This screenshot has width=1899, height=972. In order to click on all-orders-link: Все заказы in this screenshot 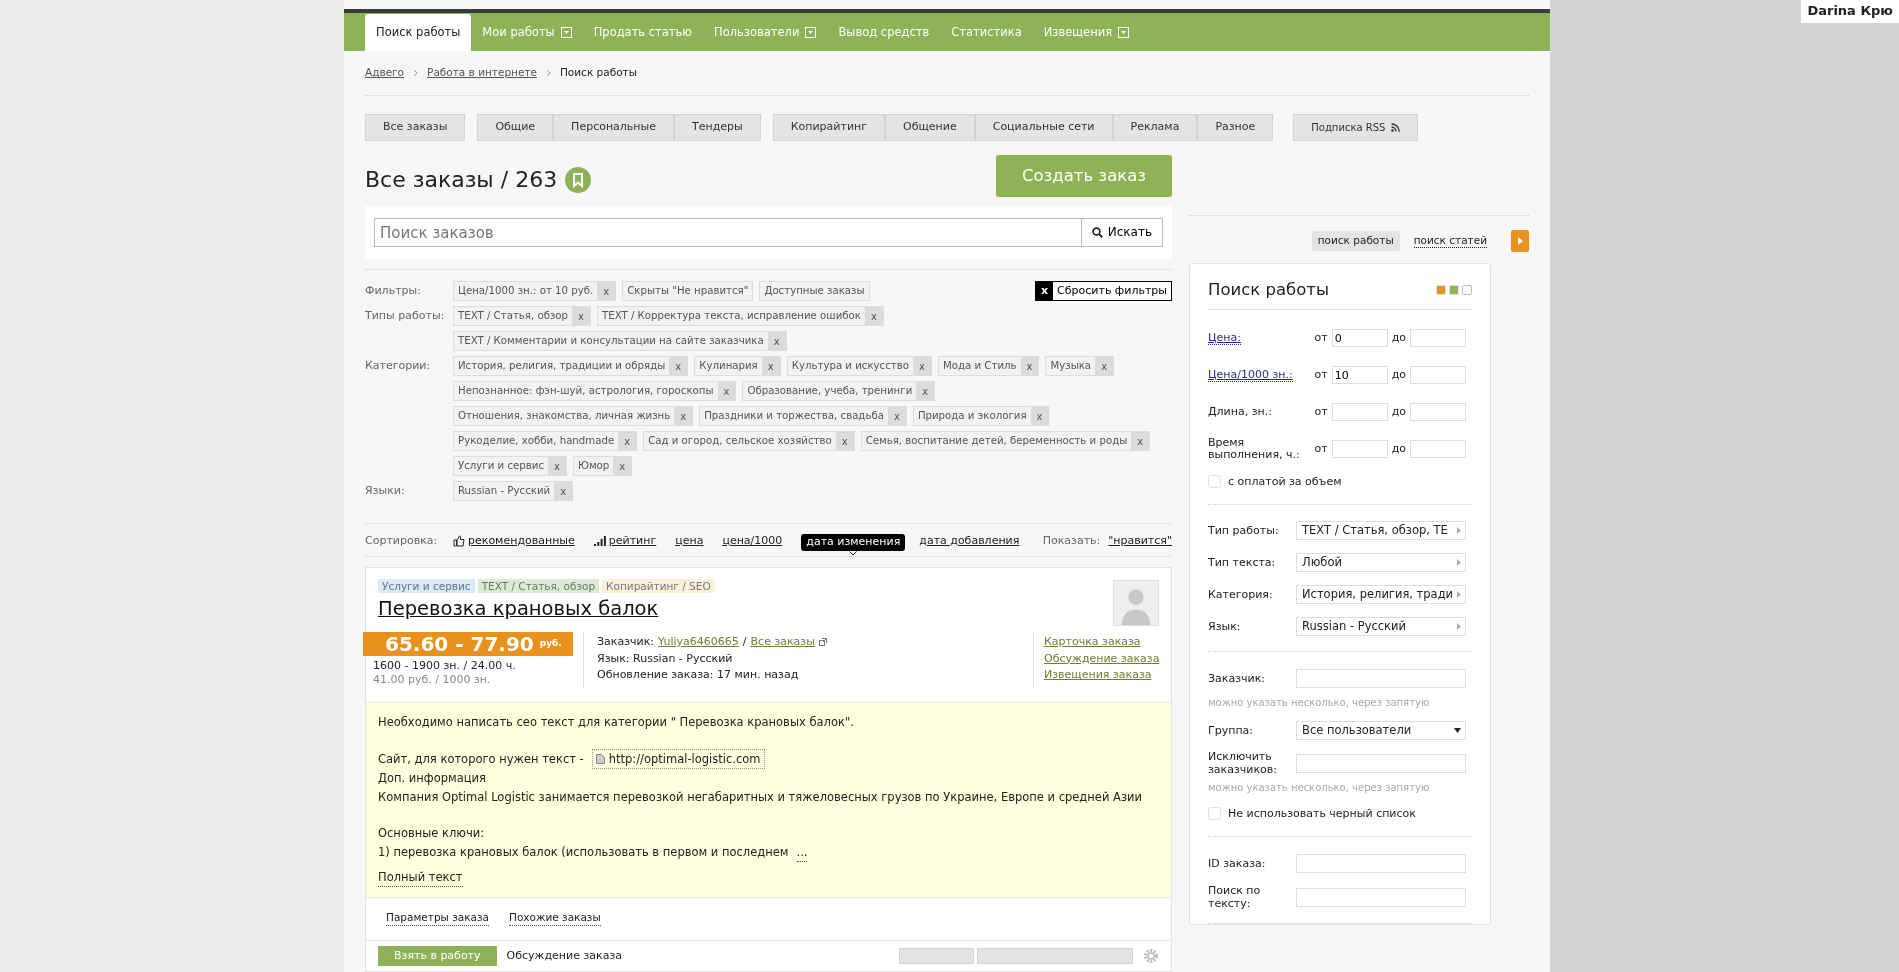, I will do `click(782, 642)`.